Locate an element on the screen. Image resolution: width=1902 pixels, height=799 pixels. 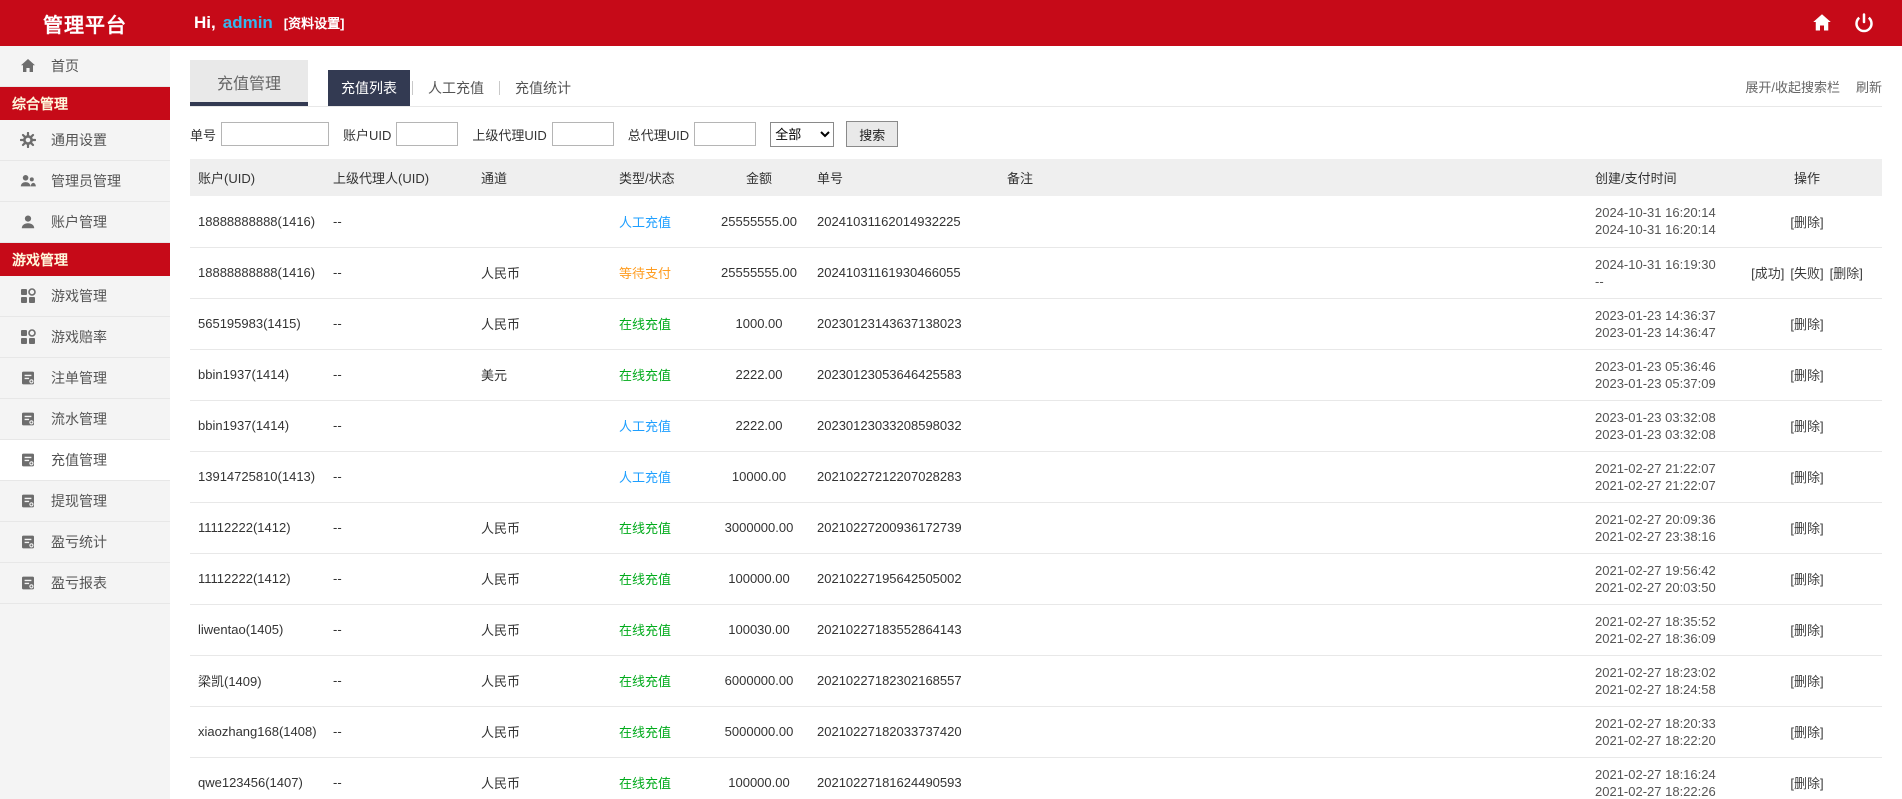
toggle-search-bar-link: 展开/收起搜索栏 is located at coordinates (1792, 86).